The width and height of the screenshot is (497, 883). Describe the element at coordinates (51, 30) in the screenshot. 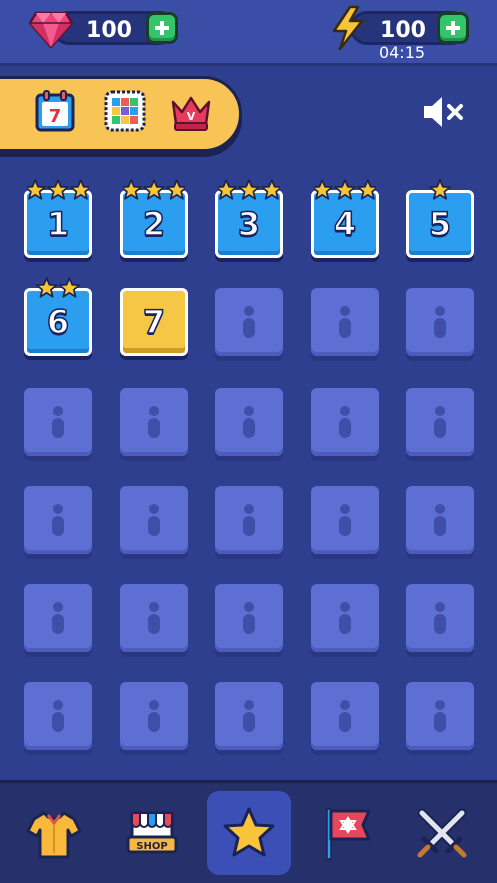

I see `gem-icon` at that location.